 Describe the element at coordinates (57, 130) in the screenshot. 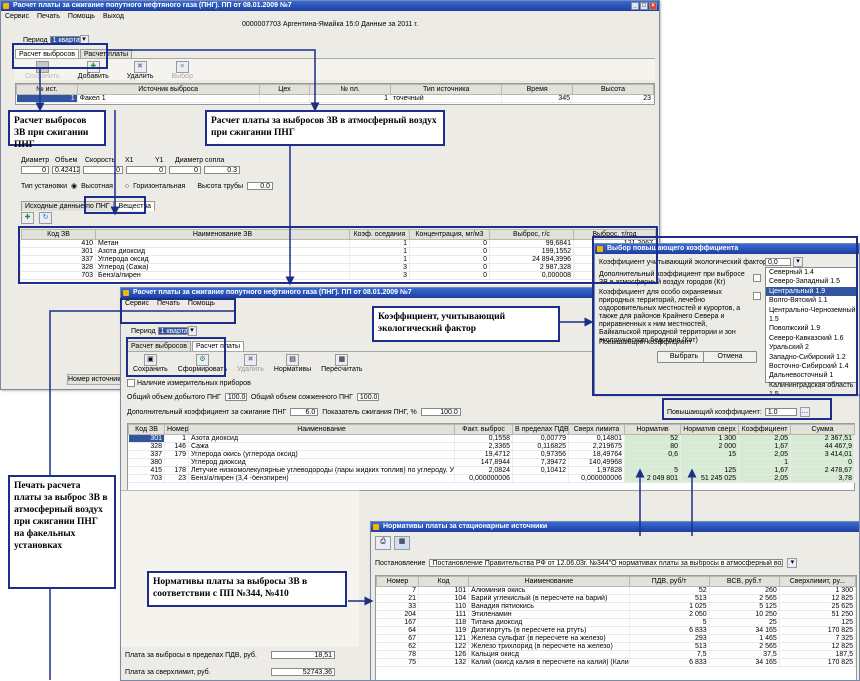

I see `note-calc-emissions: Расчет выбросов ЗВ при сжигании ПНГ` at that location.